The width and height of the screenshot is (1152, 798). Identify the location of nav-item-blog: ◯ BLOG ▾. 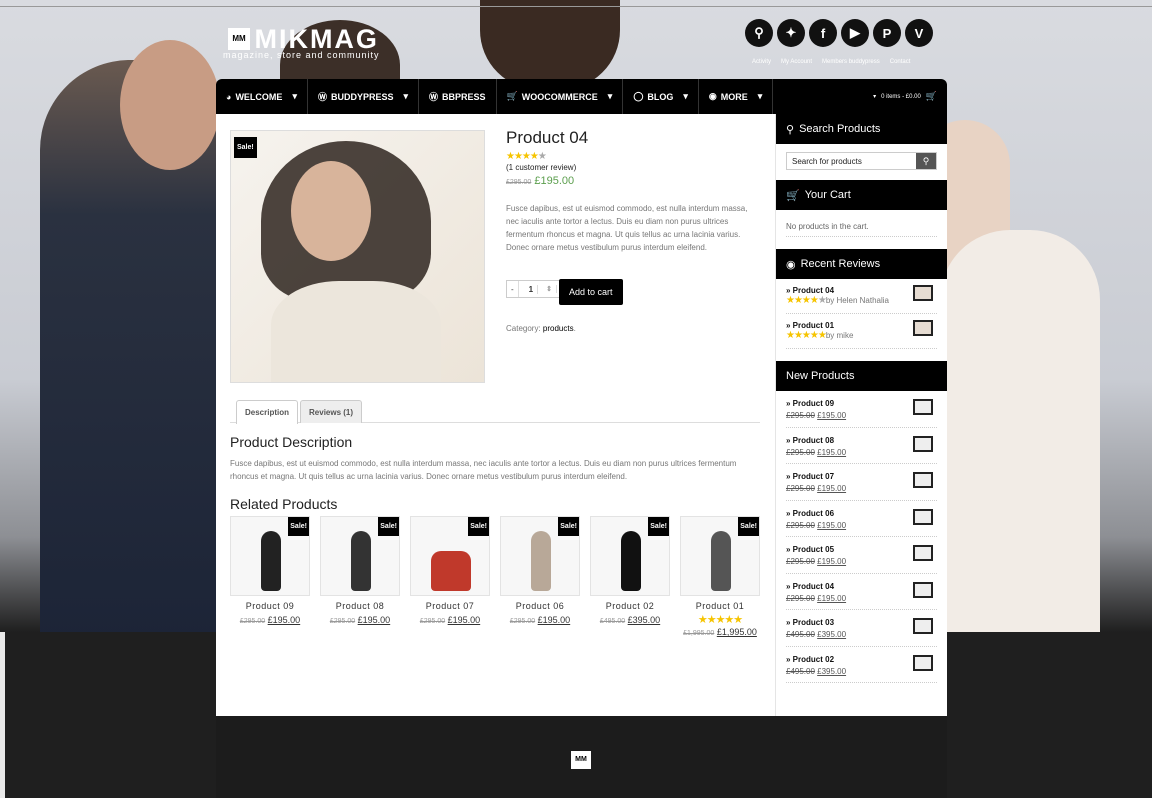
(661, 96).